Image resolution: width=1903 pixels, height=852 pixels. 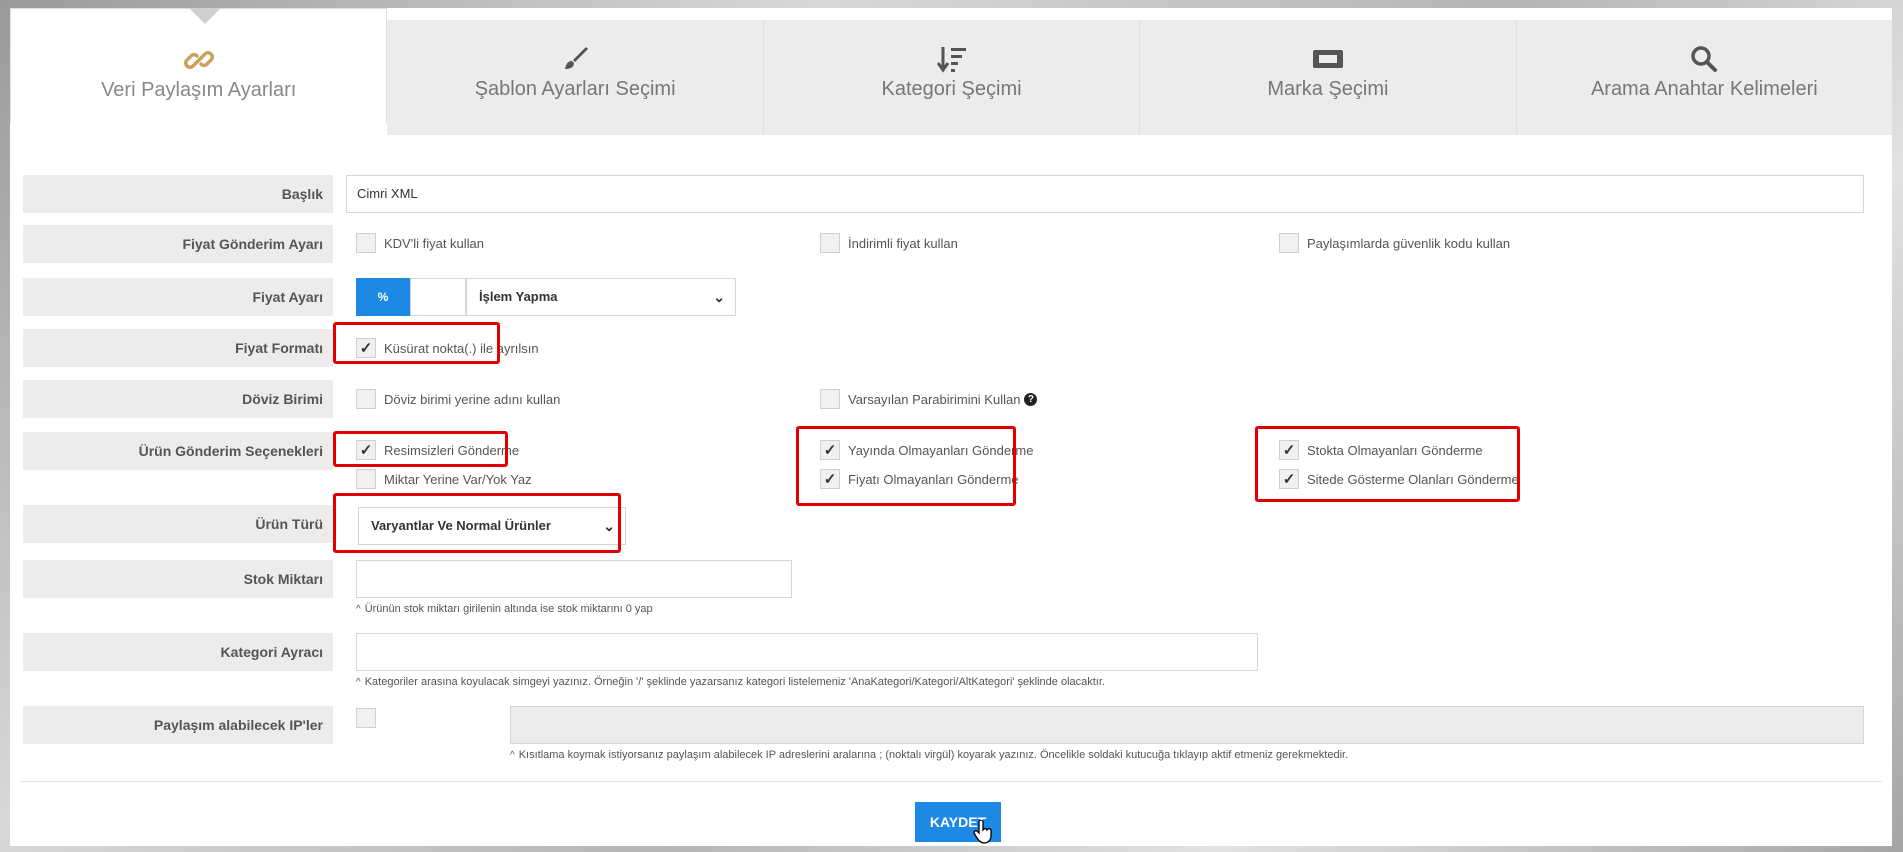 I want to click on option-label: Yayında Olmayanları Gönderme, so click(x=941, y=450).